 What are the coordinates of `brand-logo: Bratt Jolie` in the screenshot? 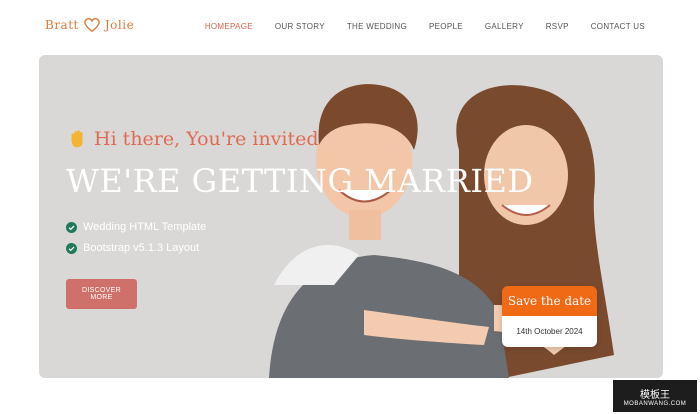 It's located at (89, 25).